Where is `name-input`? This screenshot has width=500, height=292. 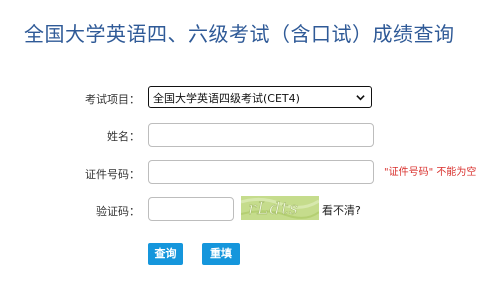
name-input is located at coordinates (261, 135).